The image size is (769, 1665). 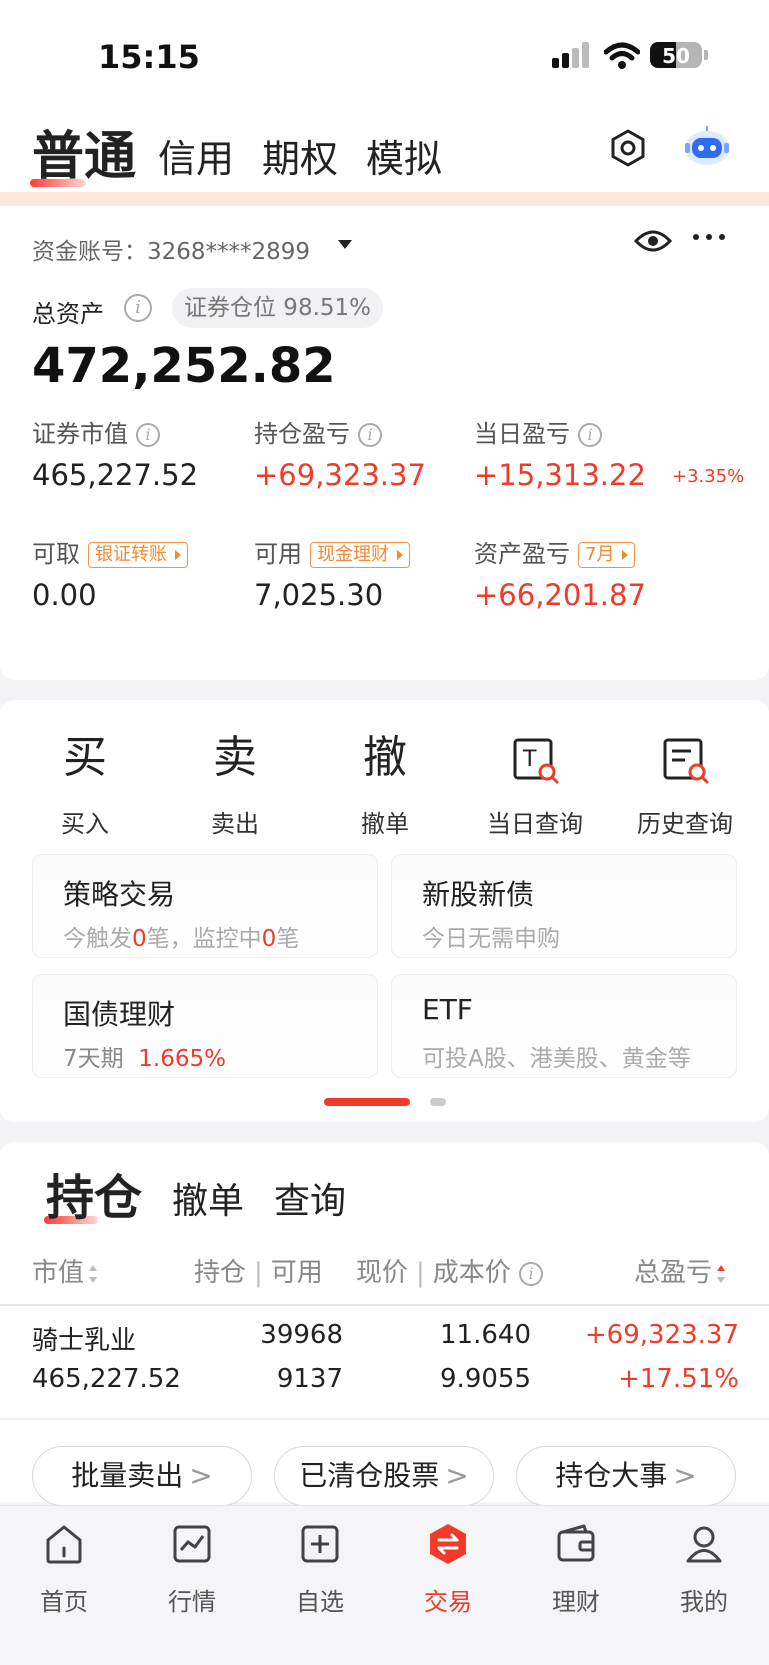 What do you see at coordinates (704, 1602) in the screenshot?
I see `nav-profile-label: 我的` at bounding box center [704, 1602].